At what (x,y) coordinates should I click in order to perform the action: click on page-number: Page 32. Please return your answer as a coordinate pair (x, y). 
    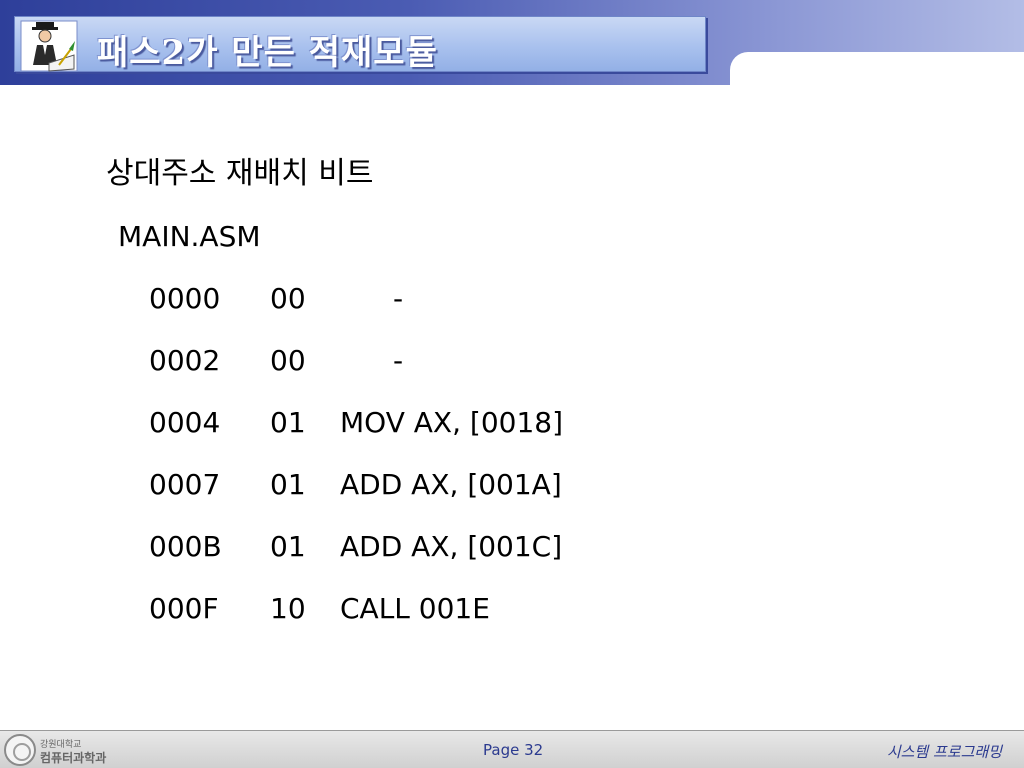
    Looking at the image, I should click on (513, 750).